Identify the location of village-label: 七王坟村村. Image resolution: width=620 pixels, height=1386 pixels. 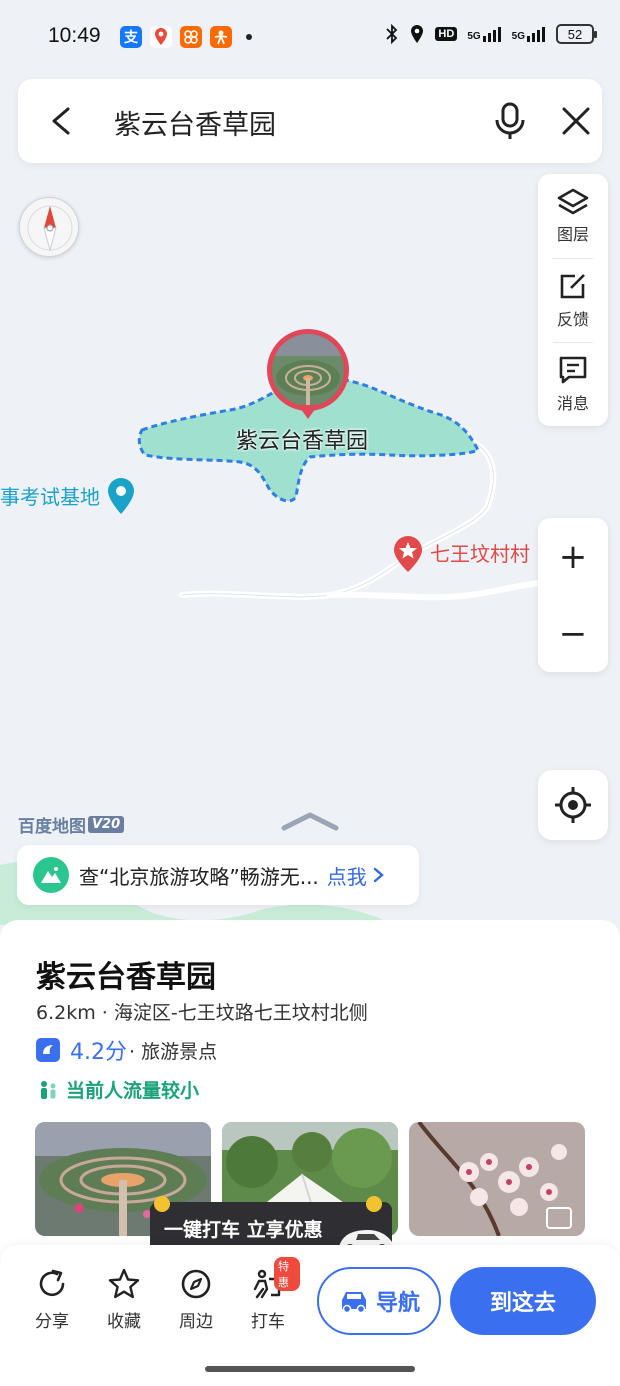
(480, 552).